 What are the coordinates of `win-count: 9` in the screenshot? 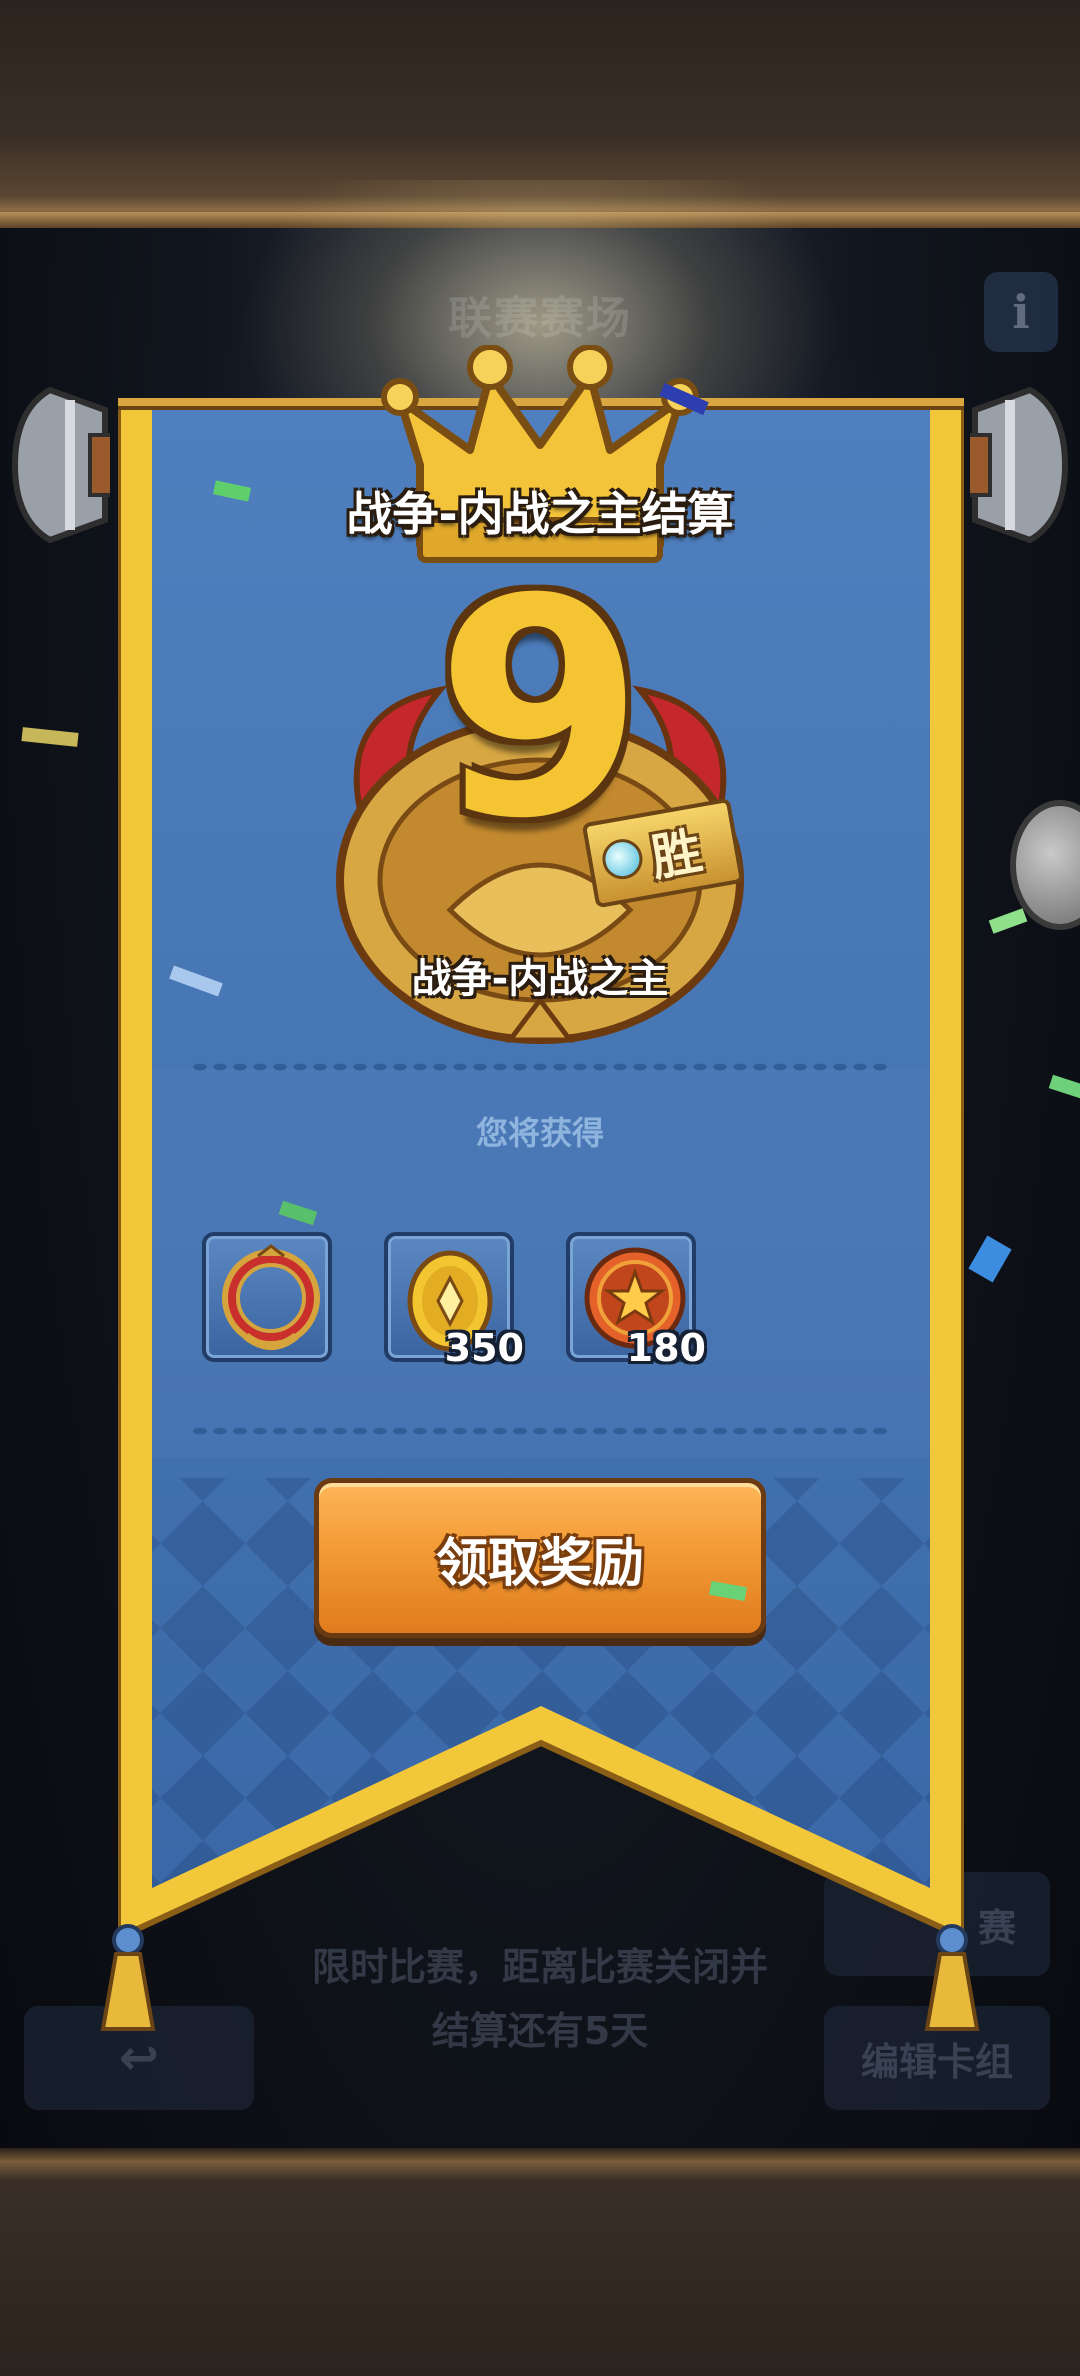 It's located at (540, 709).